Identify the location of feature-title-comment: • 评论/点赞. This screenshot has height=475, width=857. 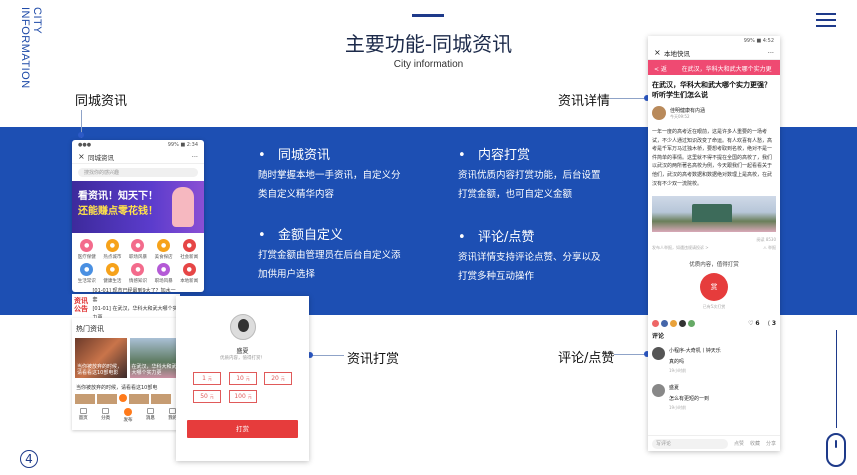
(496, 237).